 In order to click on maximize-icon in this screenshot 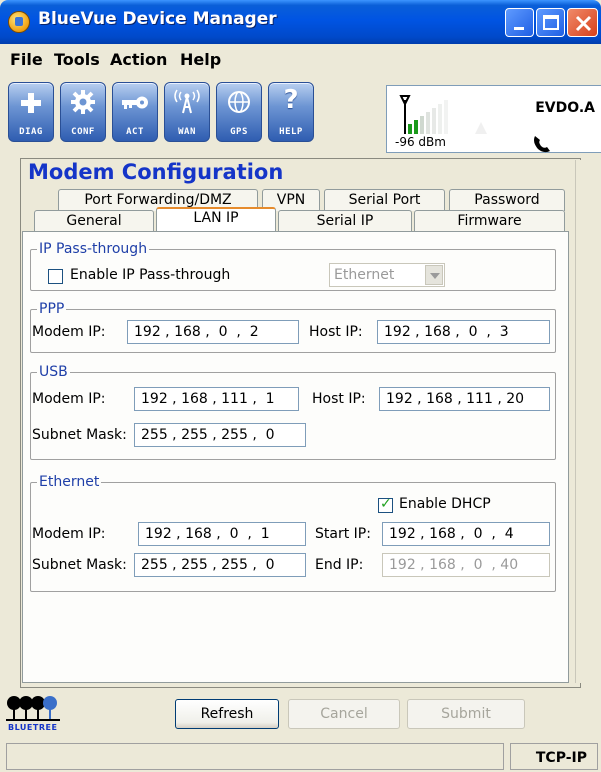, I will do `click(551, 22)`.